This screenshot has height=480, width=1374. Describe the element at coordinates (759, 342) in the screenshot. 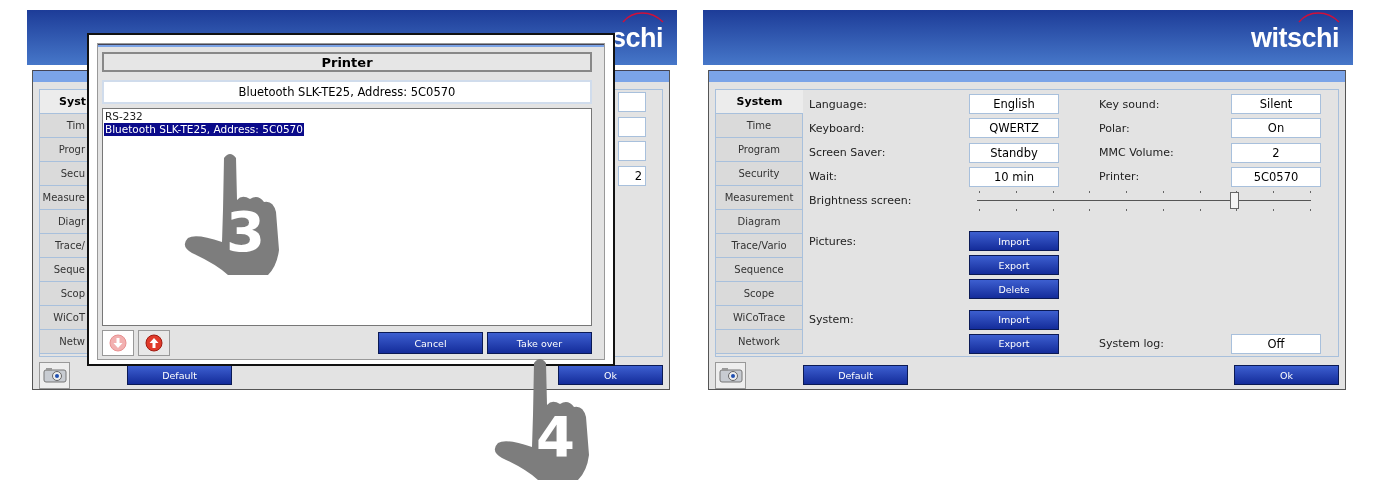

I see `settings-tab: Network` at that location.